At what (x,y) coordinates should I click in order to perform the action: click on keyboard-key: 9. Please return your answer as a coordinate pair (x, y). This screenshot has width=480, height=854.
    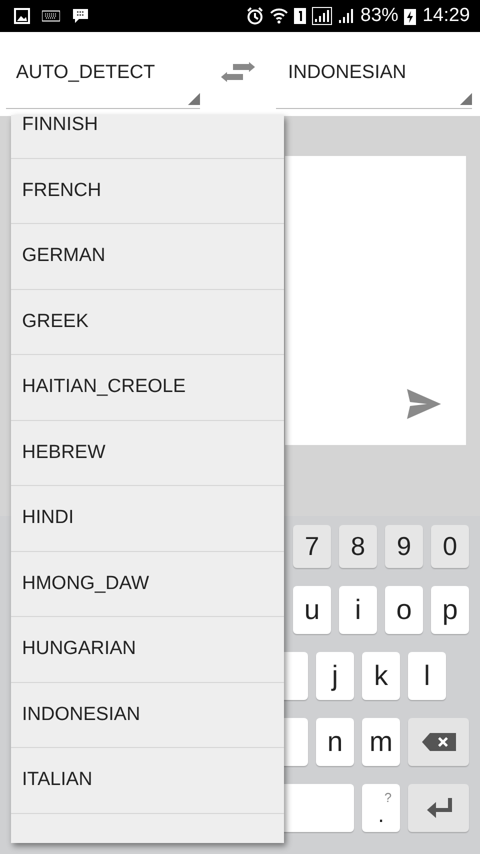
    Looking at the image, I should click on (404, 546).